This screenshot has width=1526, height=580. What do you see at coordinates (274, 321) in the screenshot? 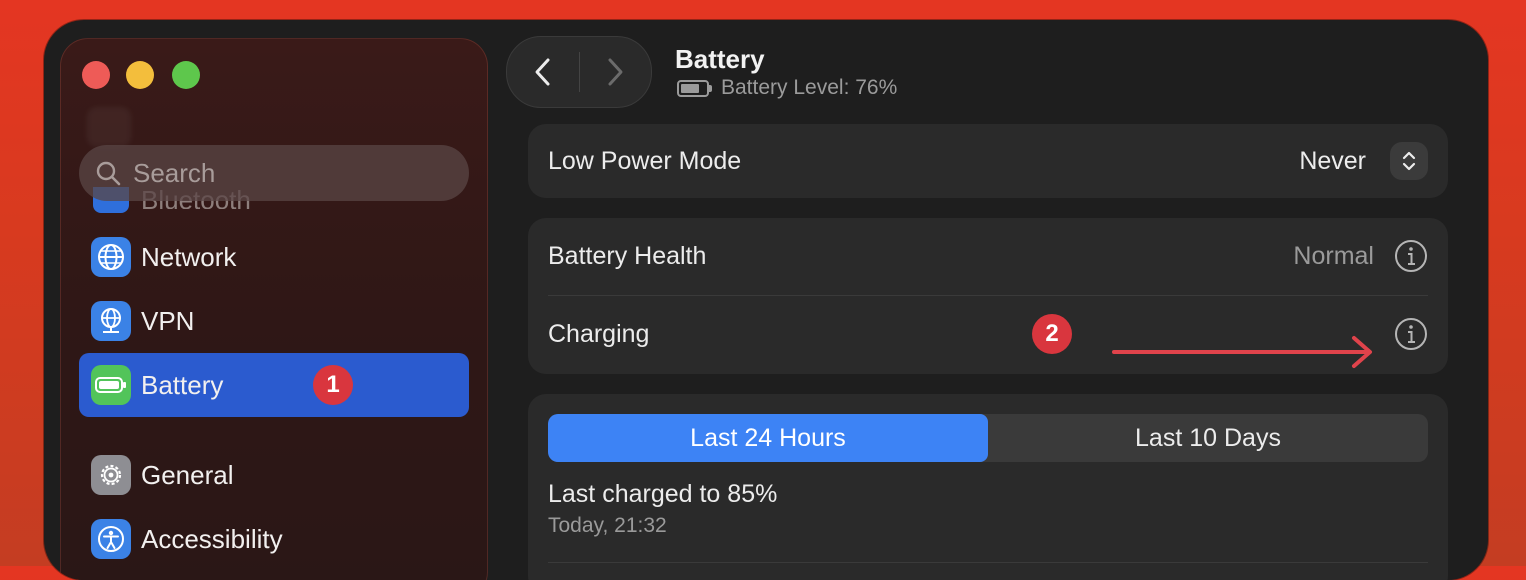
I see `sidebar-item-vpn: VPN` at bounding box center [274, 321].